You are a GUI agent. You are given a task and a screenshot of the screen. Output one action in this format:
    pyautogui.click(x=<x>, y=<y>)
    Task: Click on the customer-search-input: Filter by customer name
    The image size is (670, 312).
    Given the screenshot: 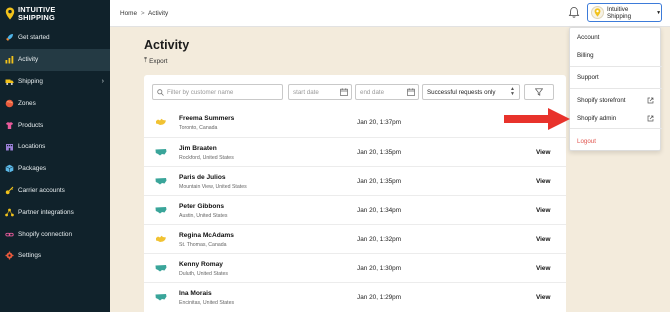 What is the action you would take?
    pyautogui.click(x=217, y=92)
    